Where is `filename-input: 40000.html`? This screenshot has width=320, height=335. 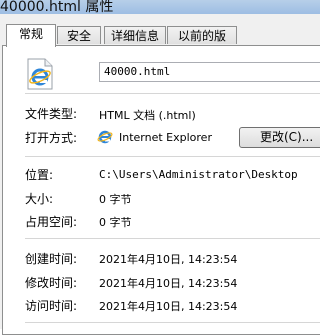
filename-input: 40000.html is located at coordinates (209, 72).